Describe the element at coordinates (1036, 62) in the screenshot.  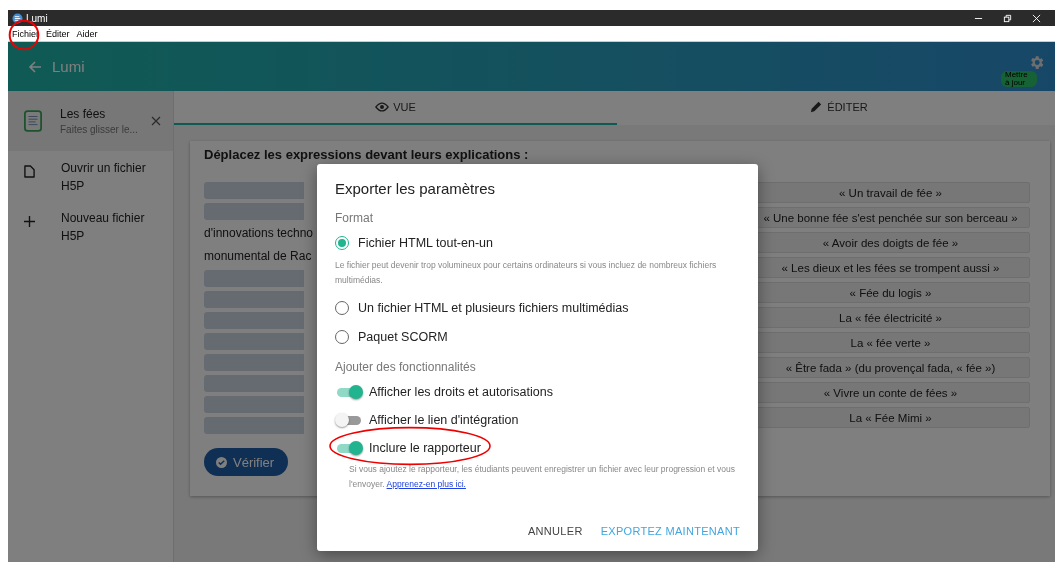
I see `settings-icon` at that location.